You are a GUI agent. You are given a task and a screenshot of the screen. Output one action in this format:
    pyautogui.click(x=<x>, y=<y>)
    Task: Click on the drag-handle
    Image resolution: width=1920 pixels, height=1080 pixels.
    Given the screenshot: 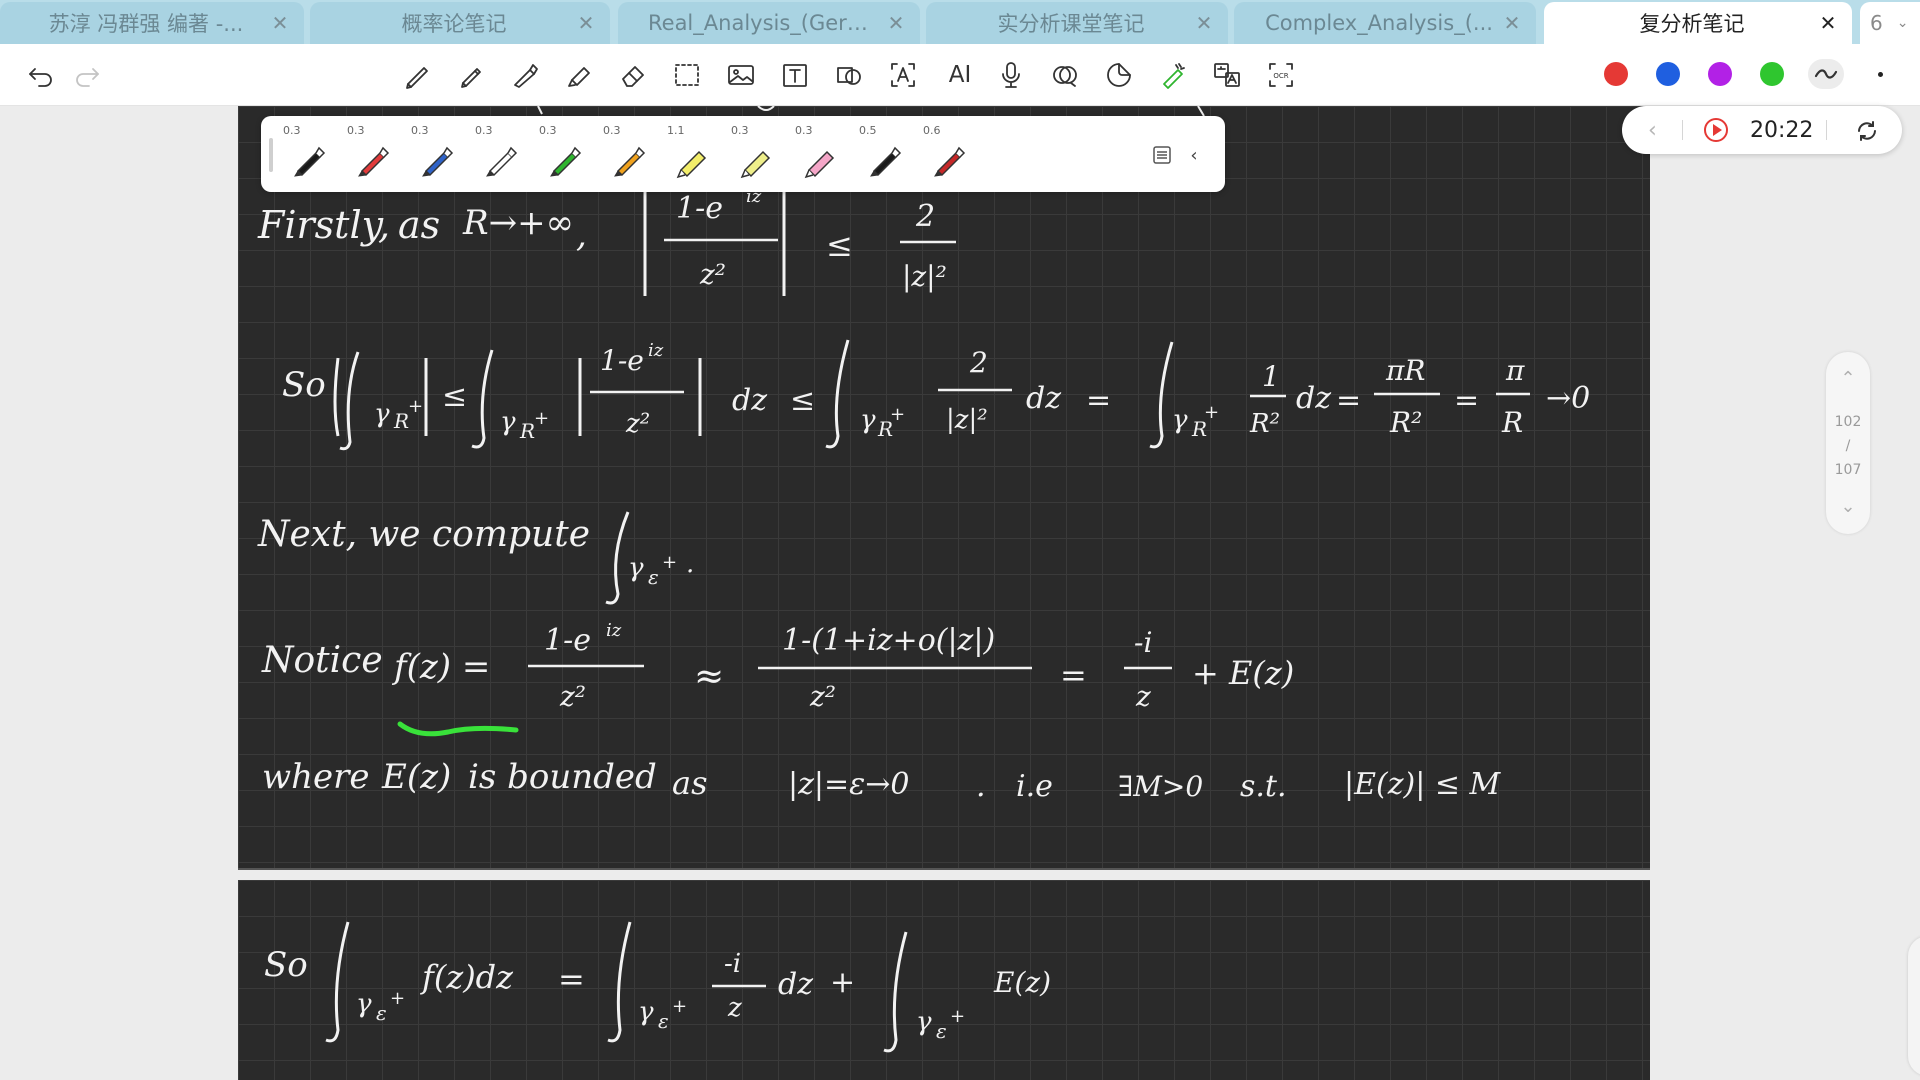 What is the action you would take?
    pyautogui.click(x=271, y=155)
    